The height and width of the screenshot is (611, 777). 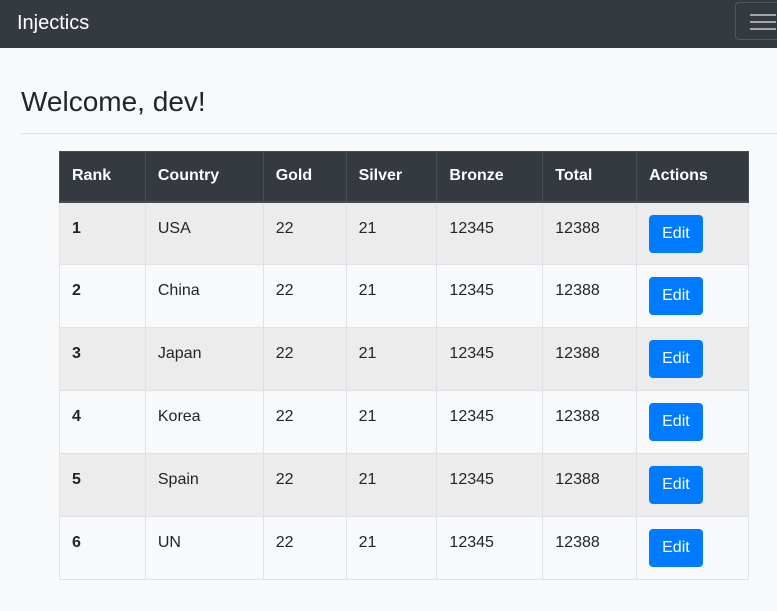 I want to click on cell-rank: 1, so click(x=102, y=233).